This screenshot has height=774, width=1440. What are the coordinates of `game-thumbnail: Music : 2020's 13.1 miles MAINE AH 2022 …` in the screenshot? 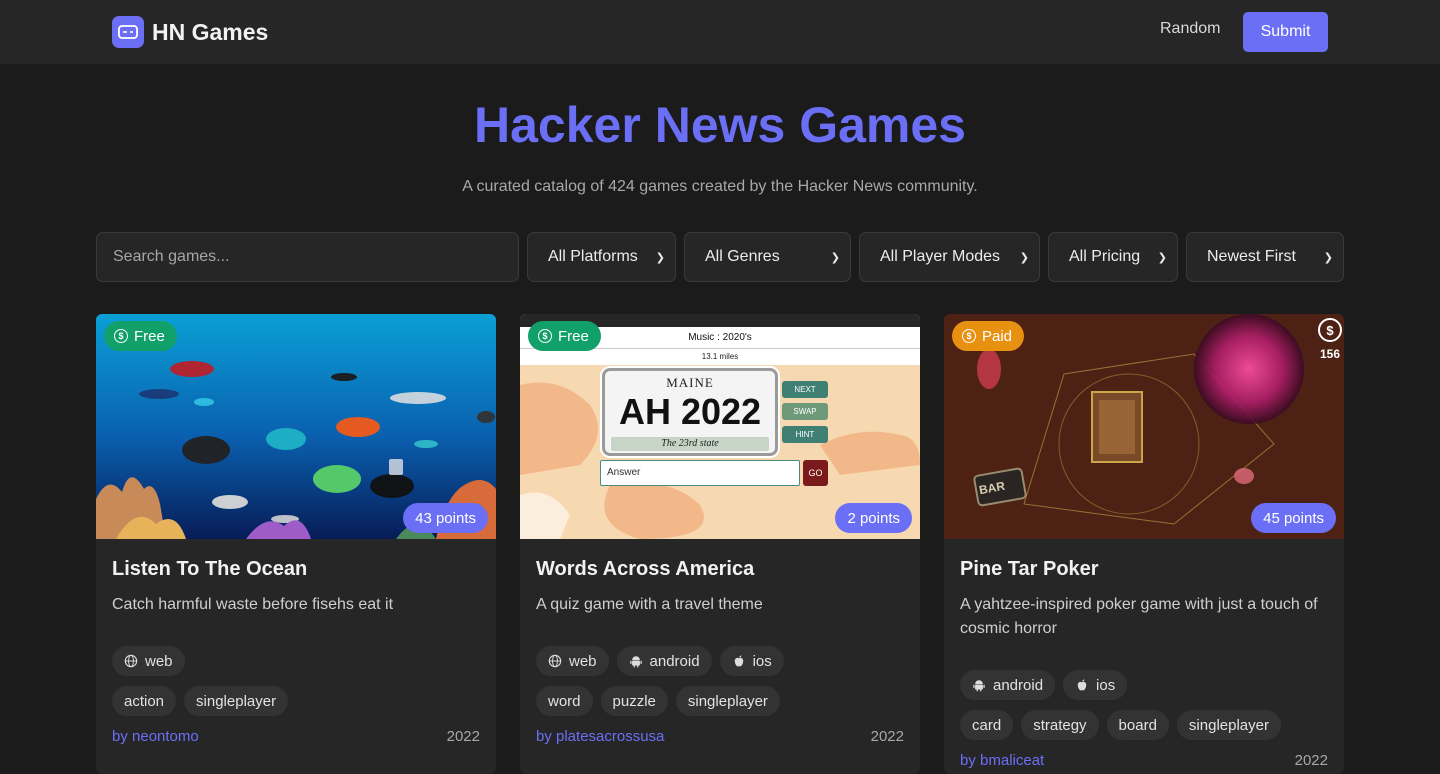 It's located at (720, 426).